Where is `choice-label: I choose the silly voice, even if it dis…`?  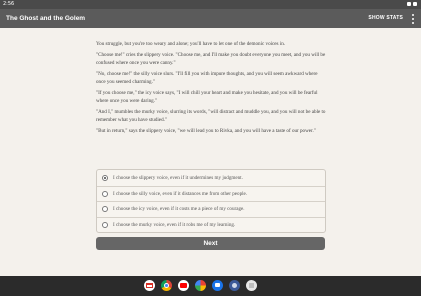
choice-label: I choose the silly voice, even if it dis… is located at coordinates (180, 193).